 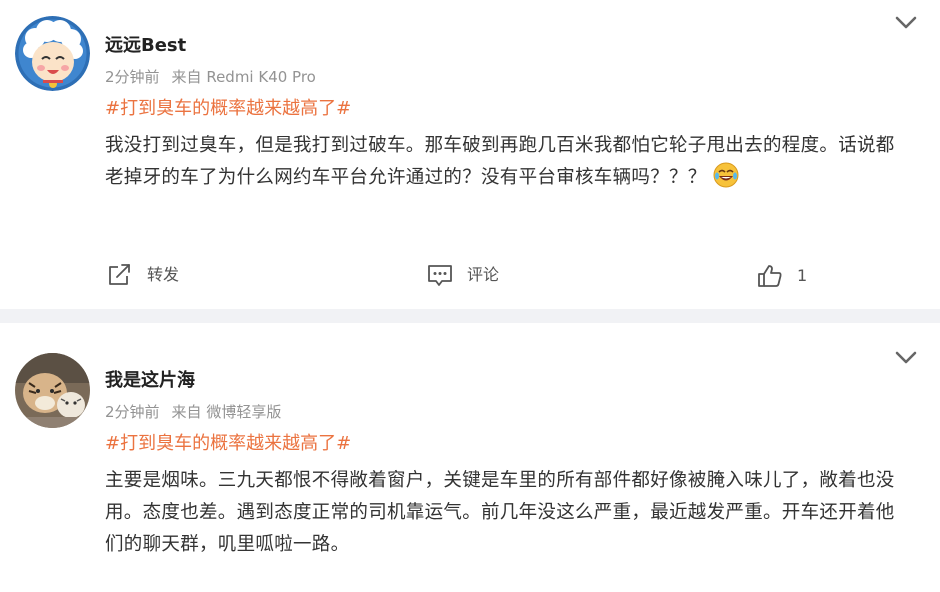 I want to click on repost-label: 转发, so click(x=163, y=274).